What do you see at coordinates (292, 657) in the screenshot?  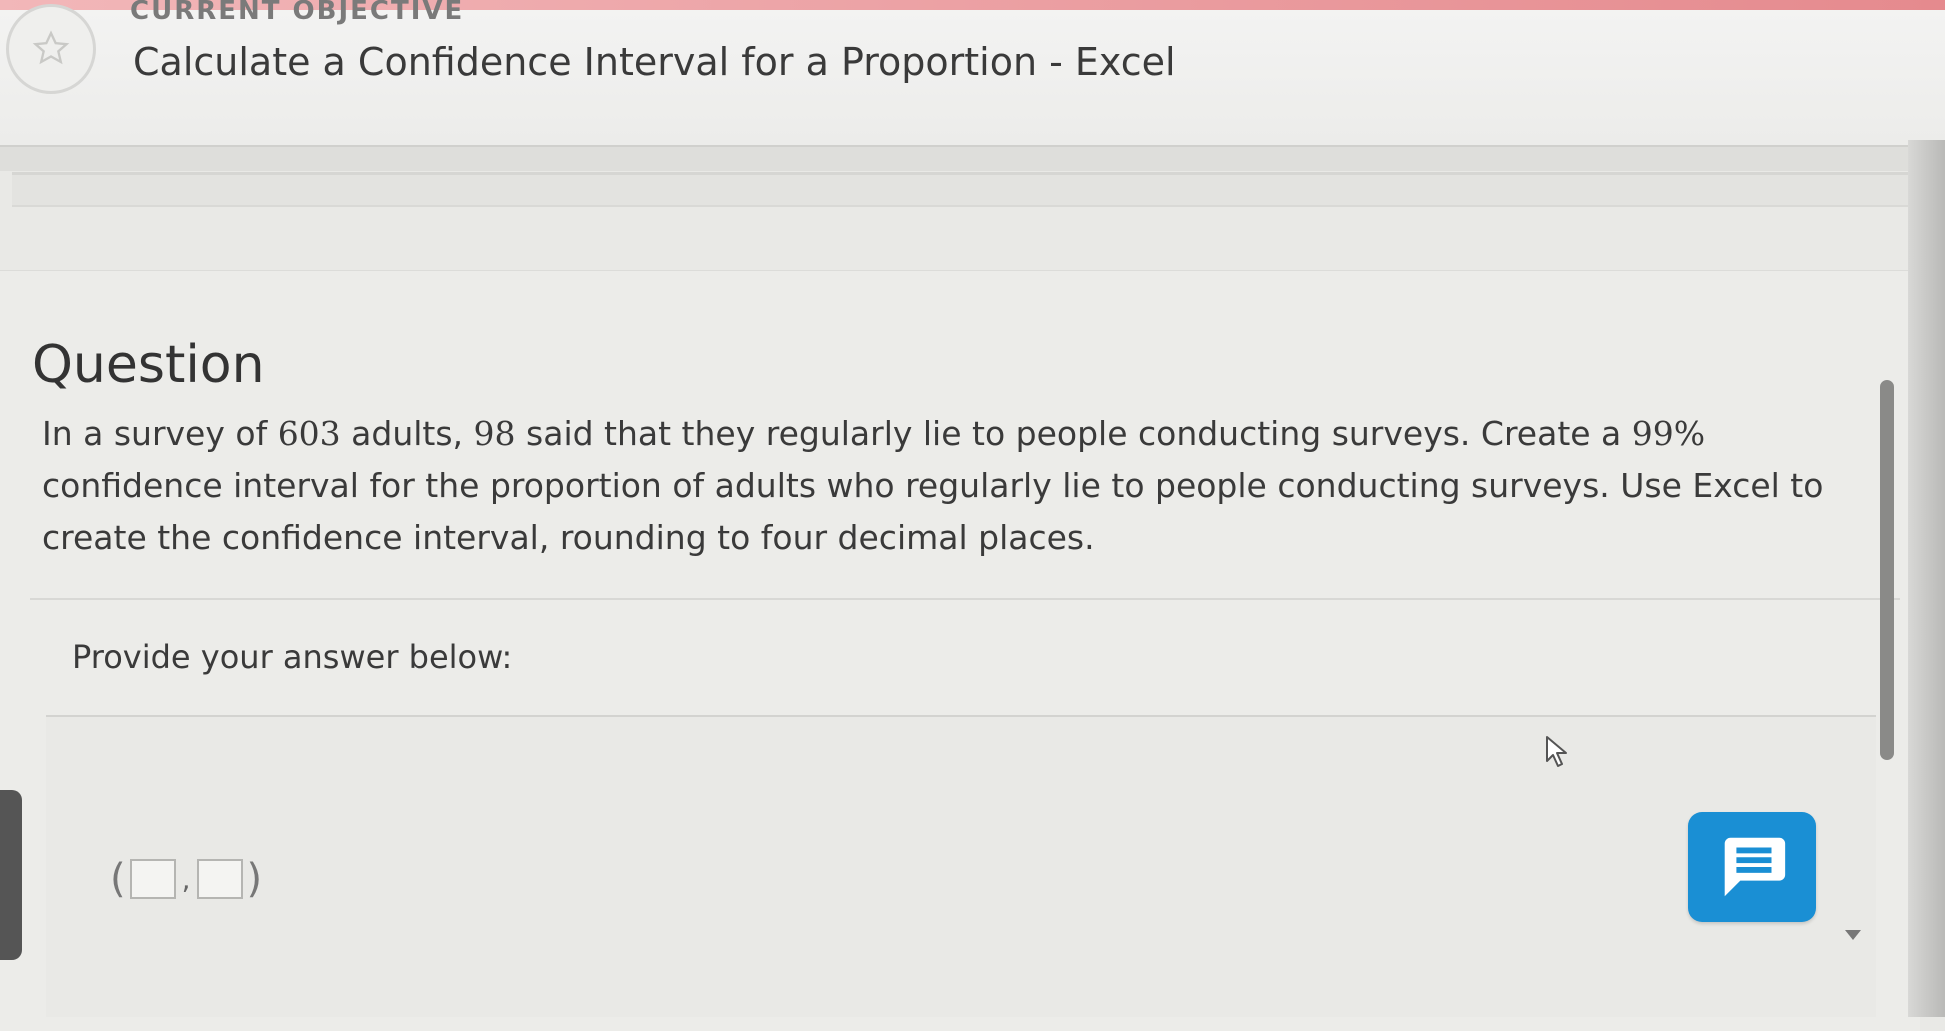 I see `answer-prompt: Provide your answer below:` at bounding box center [292, 657].